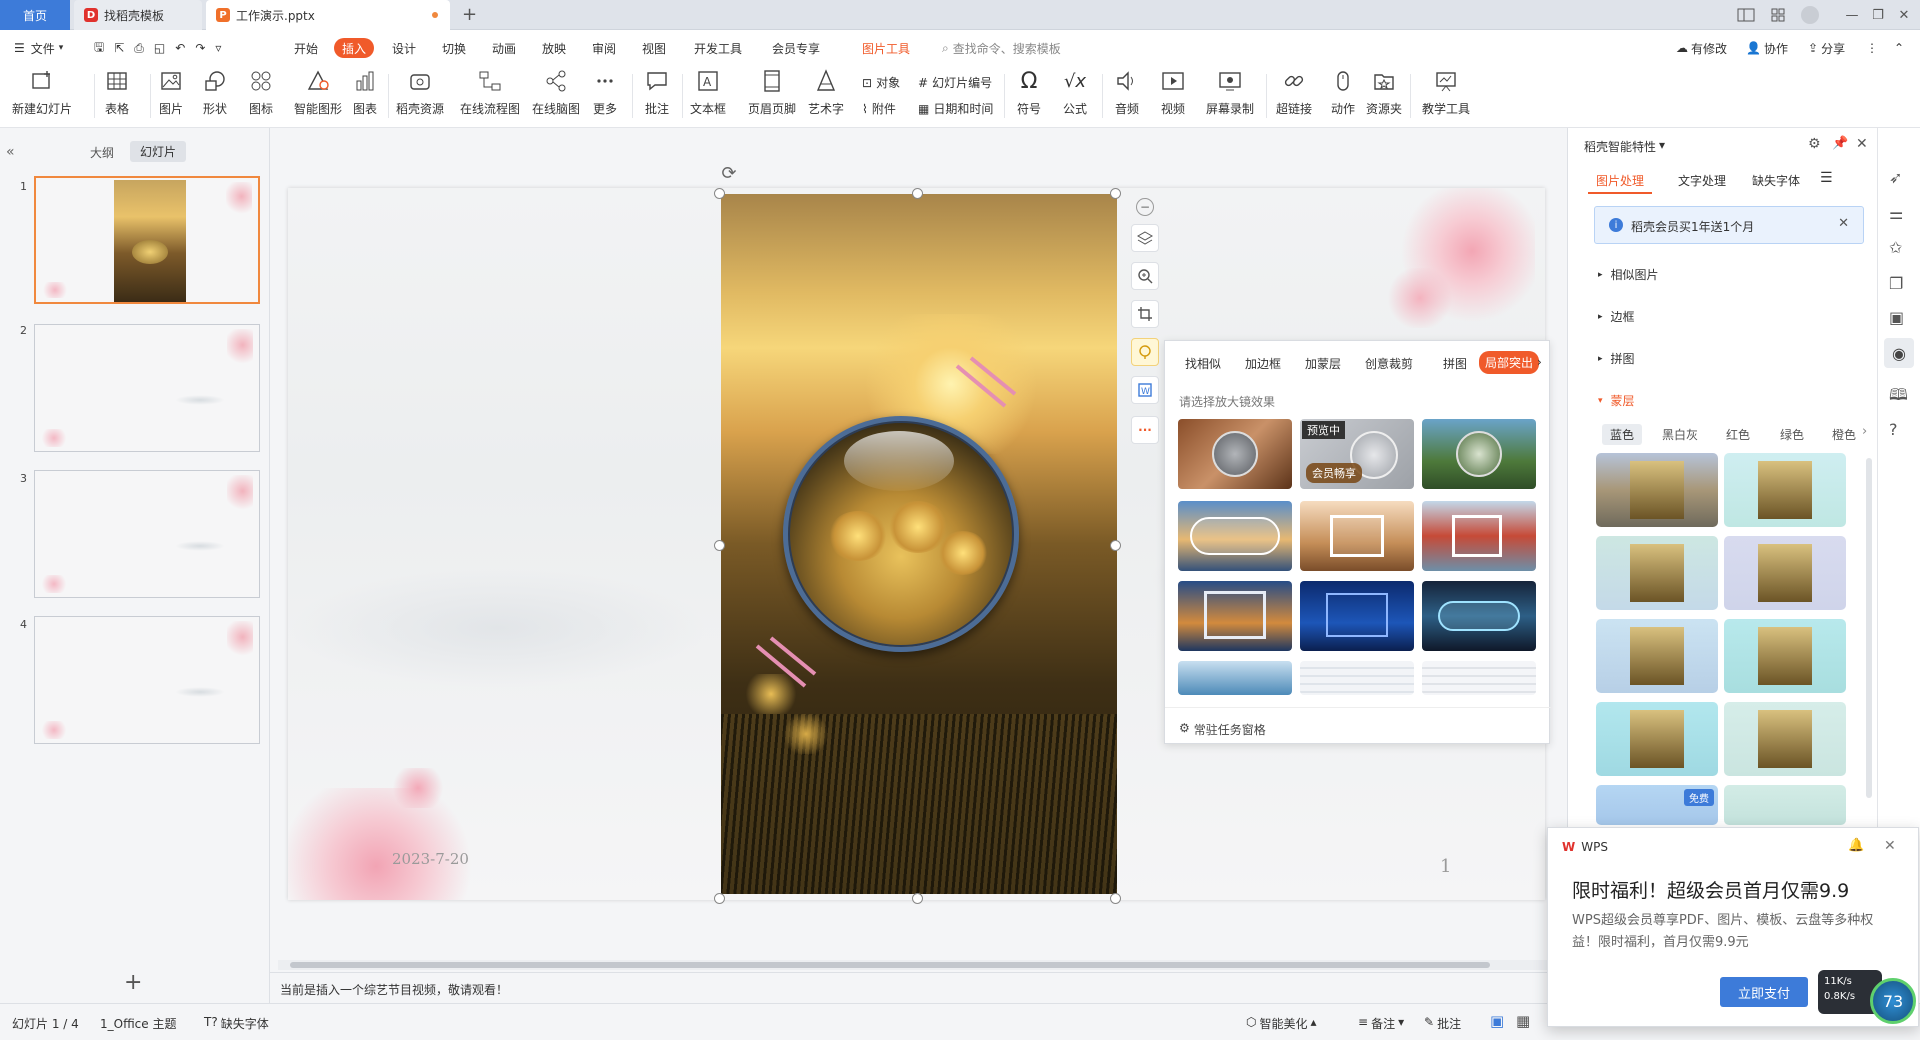  What do you see at coordinates (1203, 363) in the screenshot?
I see `popup-tab-similar: 找相似` at bounding box center [1203, 363].